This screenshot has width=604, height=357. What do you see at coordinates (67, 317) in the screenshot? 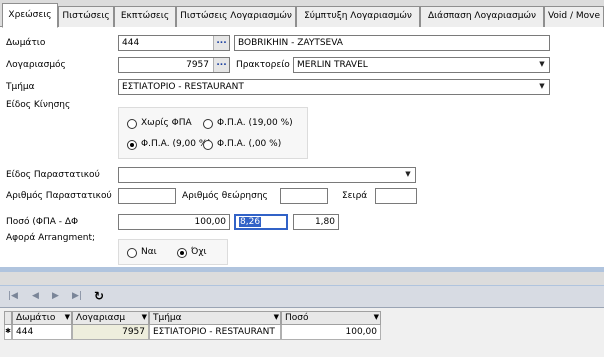
I see `room-filter-icon: ▼` at bounding box center [67, 317].